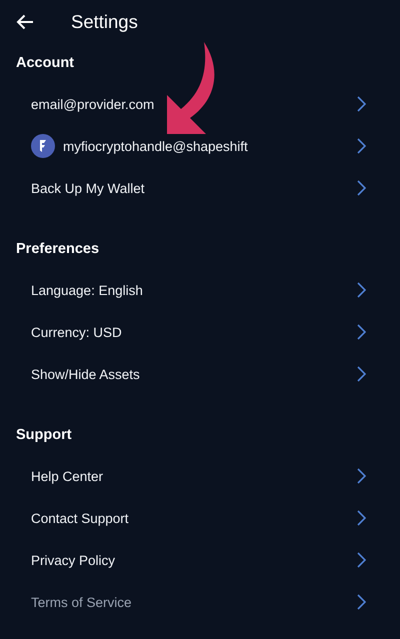 The height and width of the screenshot is (639, 400). What do you see at coordinates (92, 104) in the screenshot?
I see `item-label: email@provider.com` at bounding box center [92, 104].